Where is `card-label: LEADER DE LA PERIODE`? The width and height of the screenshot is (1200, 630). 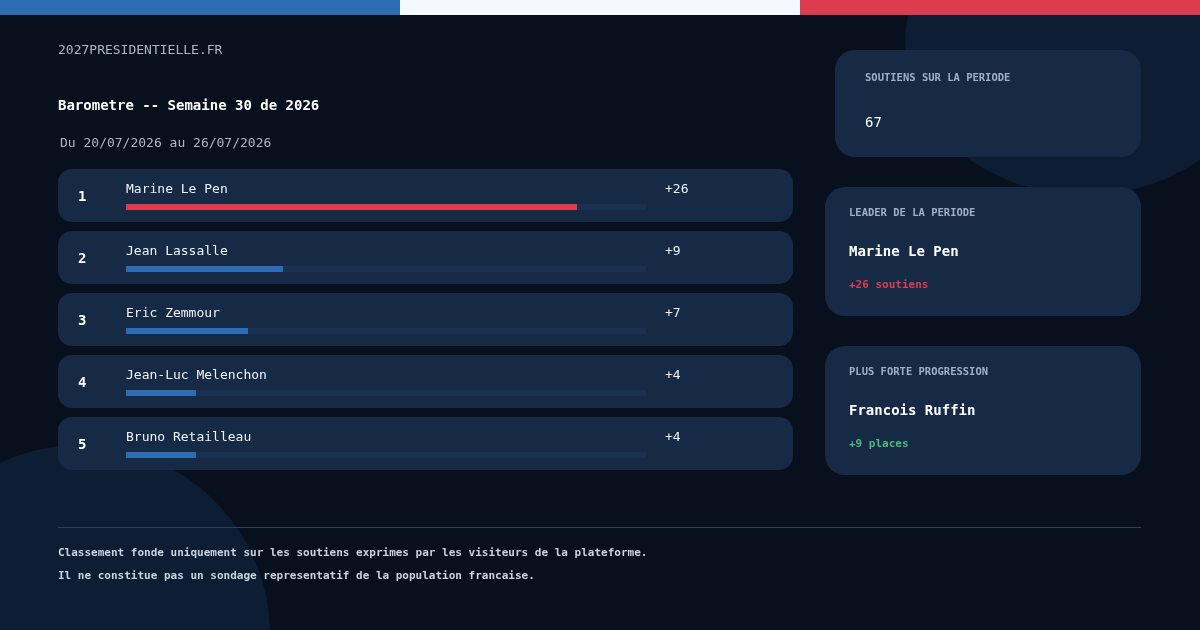 card-label: LEADER DE LA PERIODE is located at coordinates (912, 212).